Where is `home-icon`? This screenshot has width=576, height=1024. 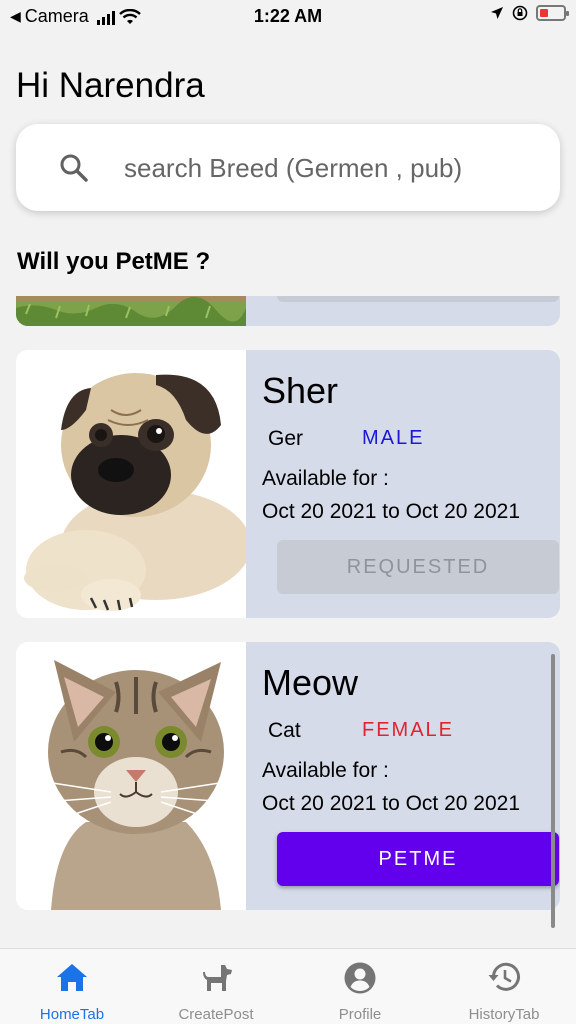
home-icon is located at coordinates (72, 977).